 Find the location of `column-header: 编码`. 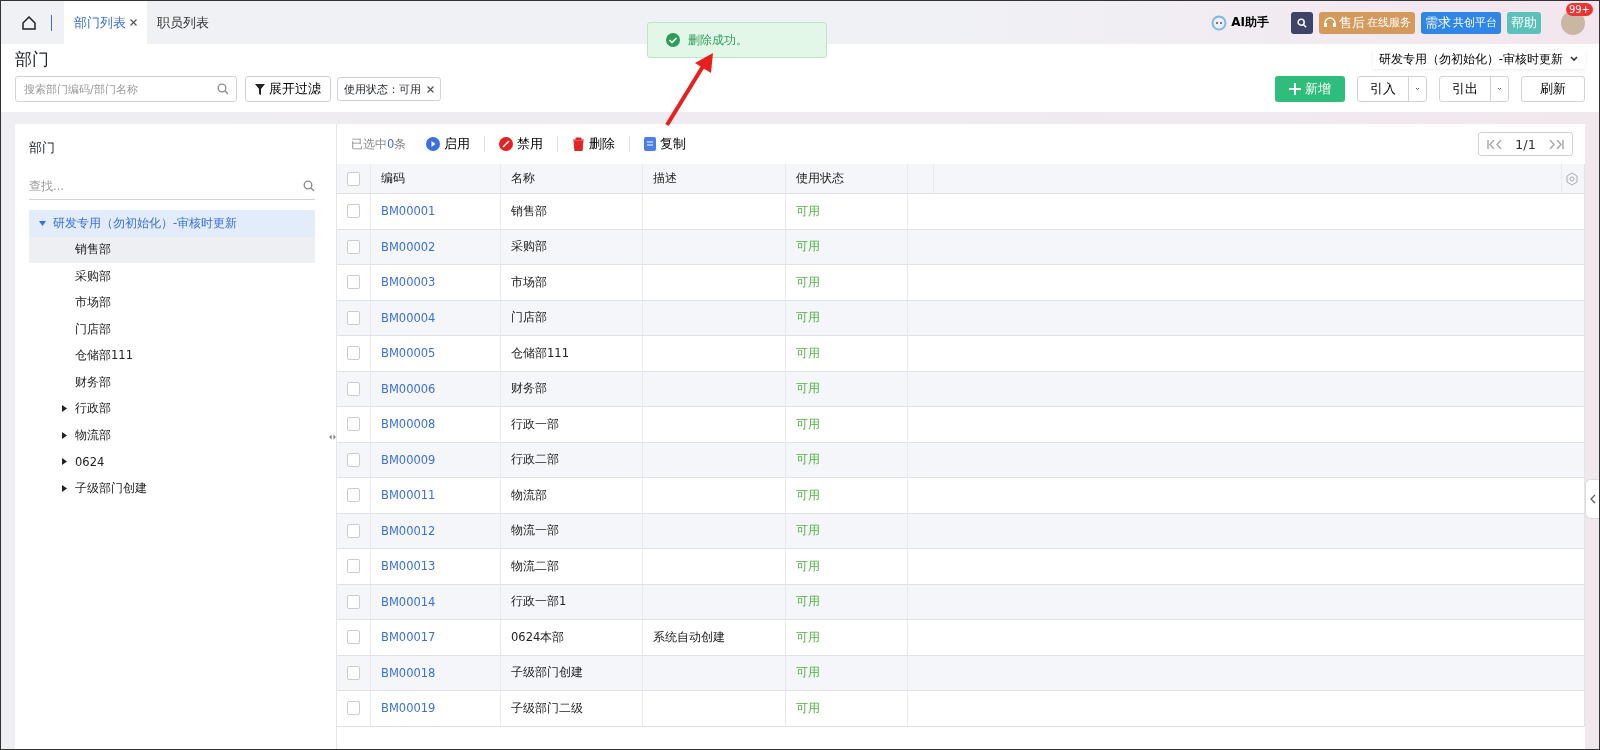

column-header: 编码 is located at coordinates (436, 179).